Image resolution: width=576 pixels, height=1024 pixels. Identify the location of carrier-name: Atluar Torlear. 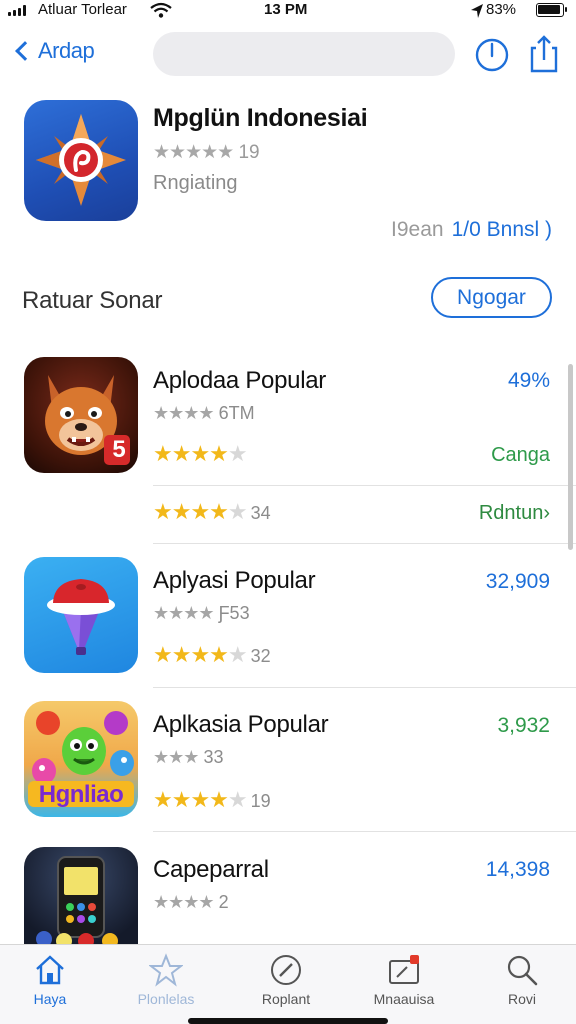
(82, 9).